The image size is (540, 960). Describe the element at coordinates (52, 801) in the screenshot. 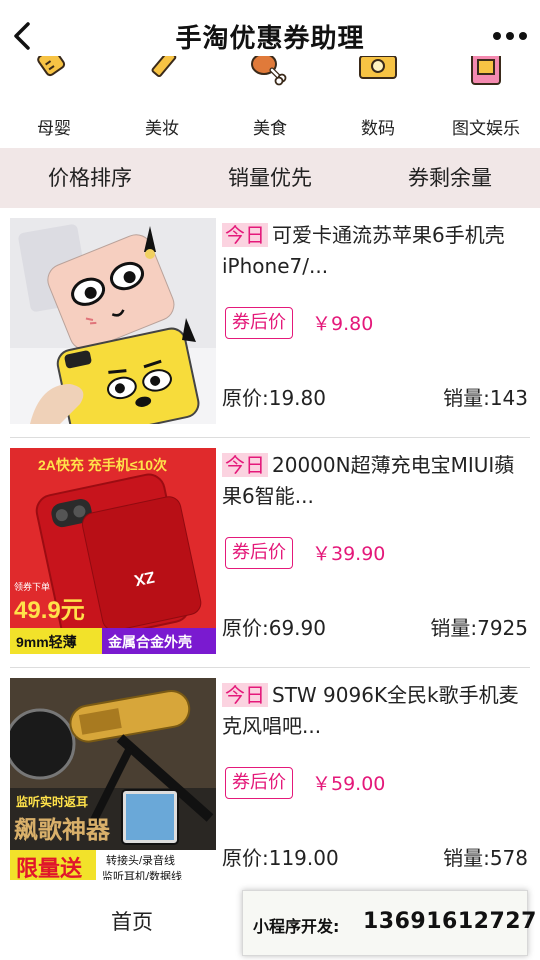

I see `image-line1: 监听实时返耳` at that location.